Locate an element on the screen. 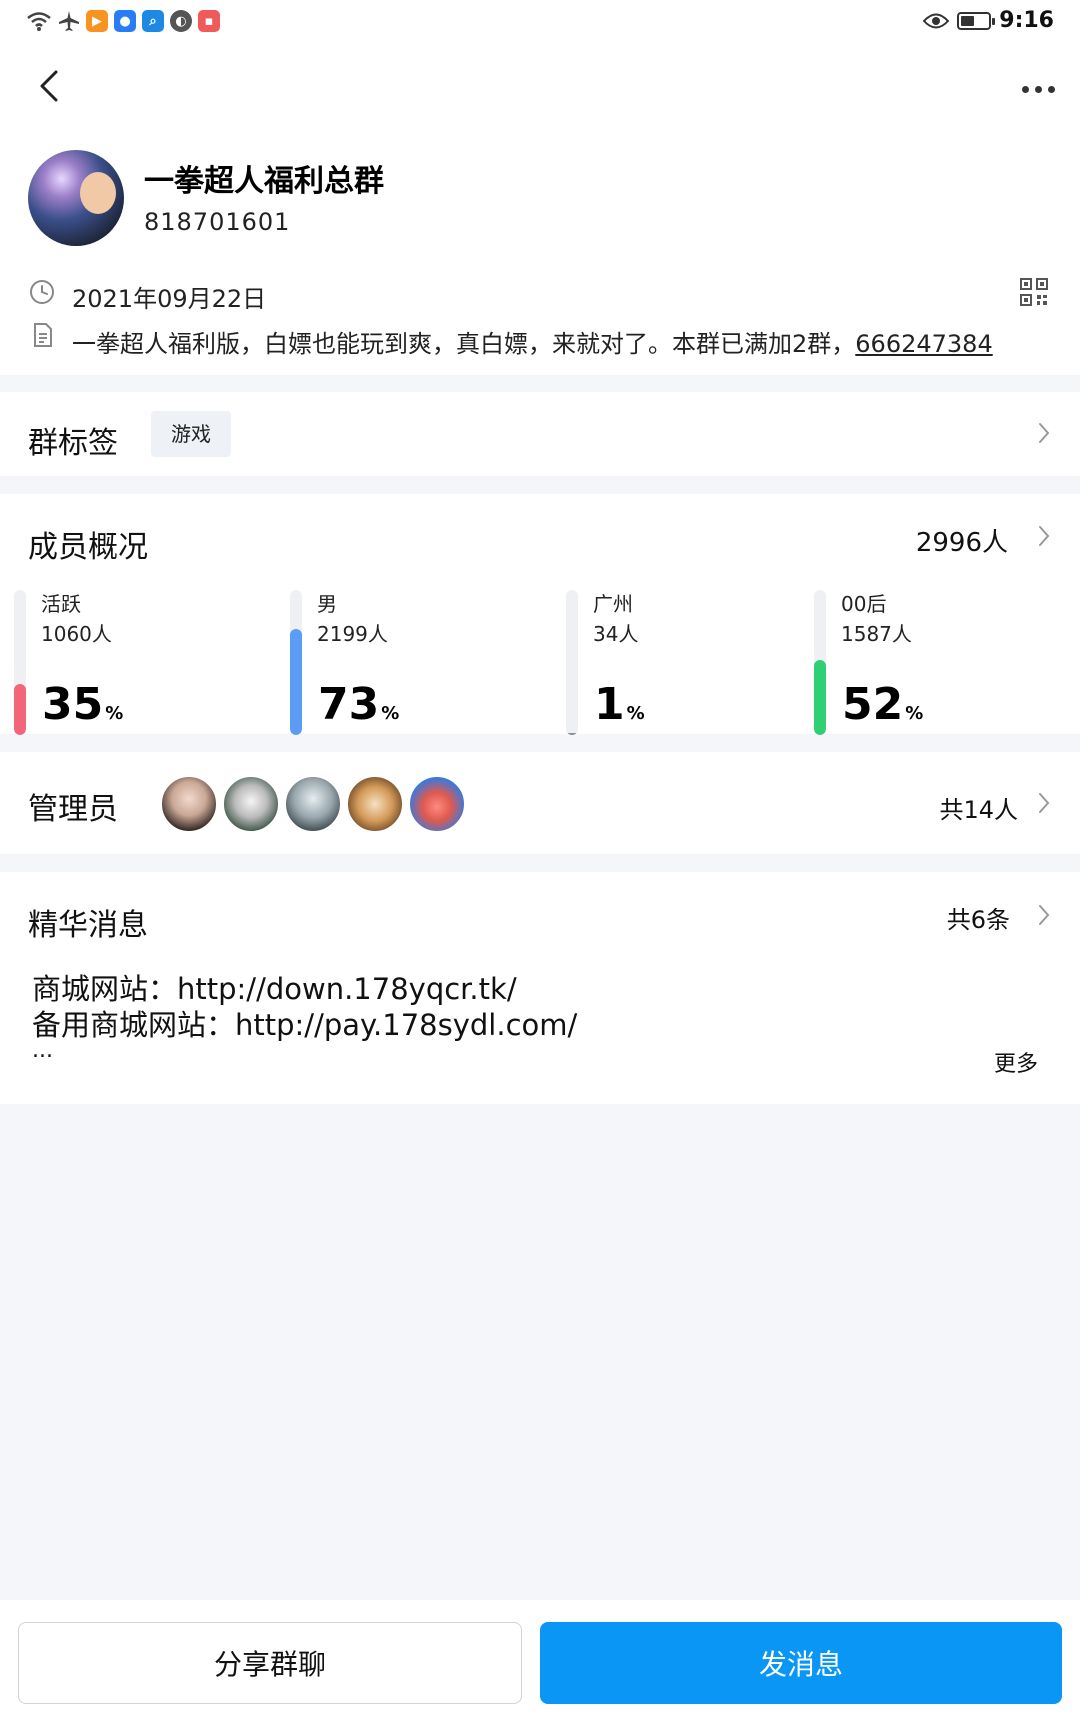 This screenshot has width=1080, height=1728. battery-level is located at coordinates (968, 20).